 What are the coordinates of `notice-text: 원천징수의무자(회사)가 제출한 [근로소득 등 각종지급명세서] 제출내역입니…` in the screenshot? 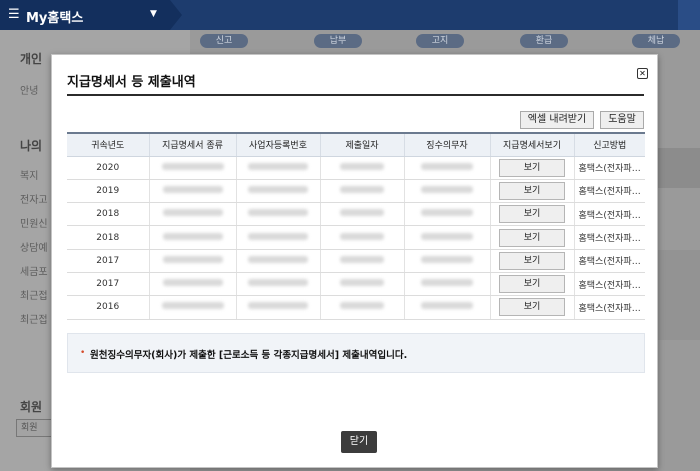 It's located at (249, 355).